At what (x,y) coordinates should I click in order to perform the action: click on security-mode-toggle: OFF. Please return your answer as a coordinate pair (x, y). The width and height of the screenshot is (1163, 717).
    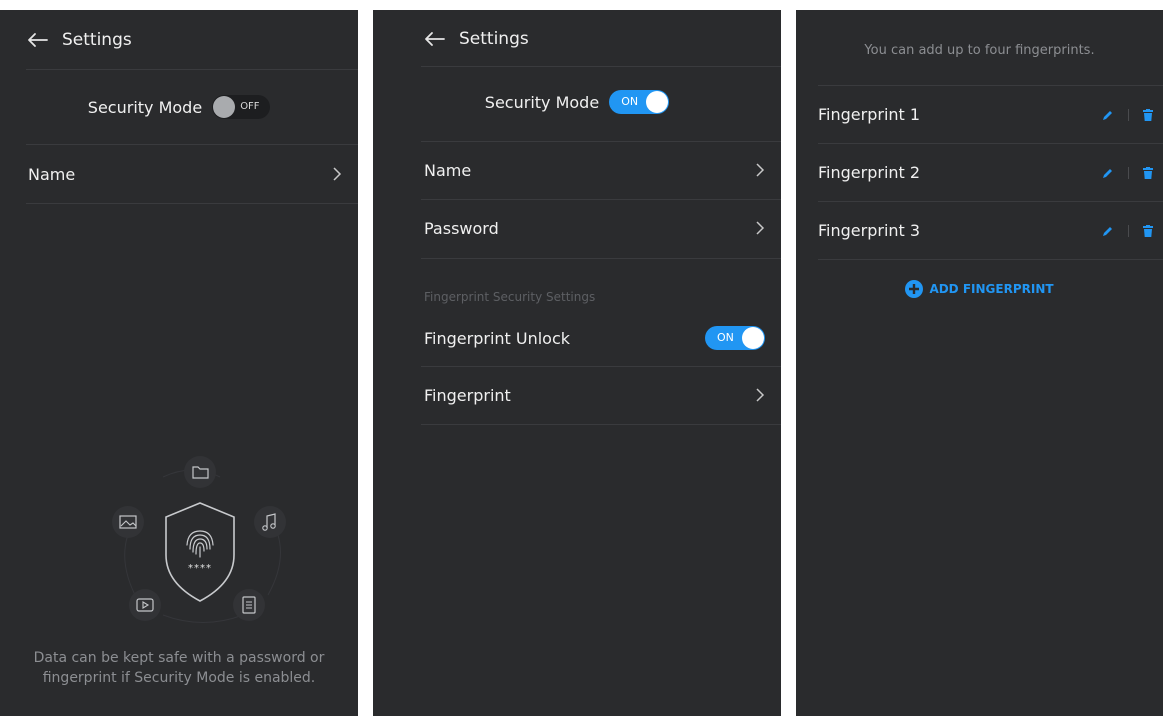
    Looking at the image, I should click on (241, 107).